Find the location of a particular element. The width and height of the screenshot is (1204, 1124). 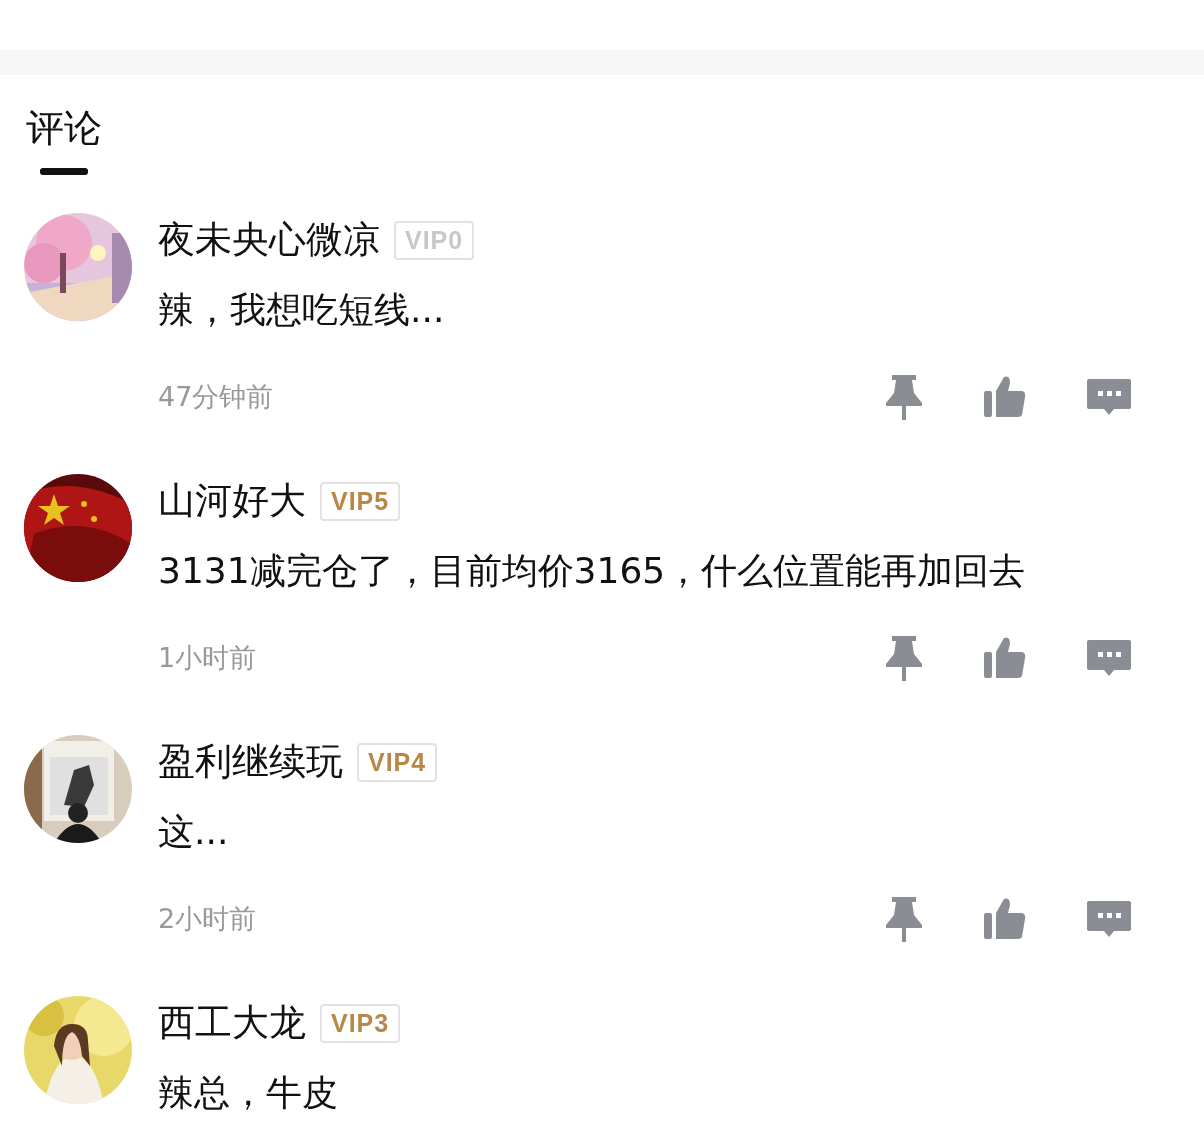

comment-time: 47分钟前 is located at coordinates (216, 397).